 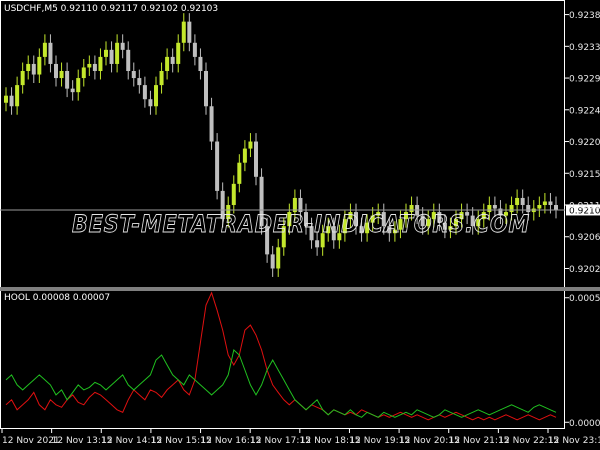 What do you see at coordinates (584, 270) in the screenshot?
I see `price-tick-label: 0.92020` at bounding box center [584, 270].